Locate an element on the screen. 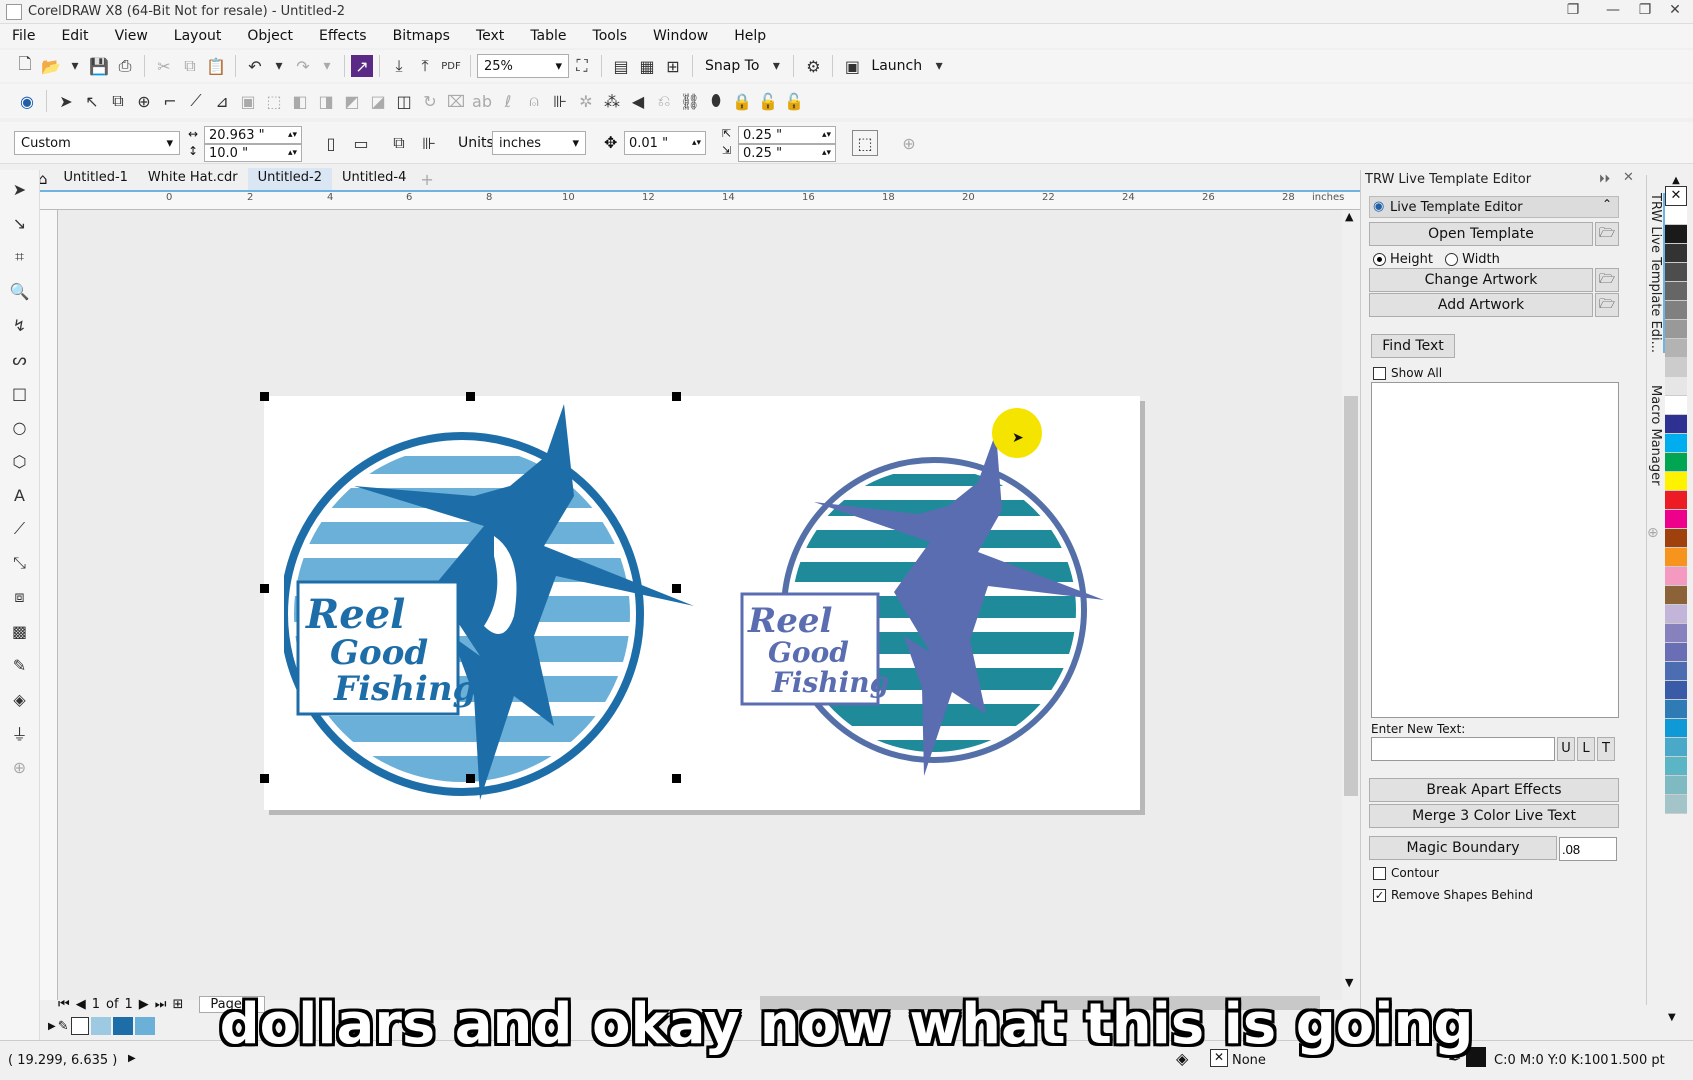  remove-shapes-behind-checkbox: ✓ Remove Shapes Behind is located at coordinates (1453, 895).